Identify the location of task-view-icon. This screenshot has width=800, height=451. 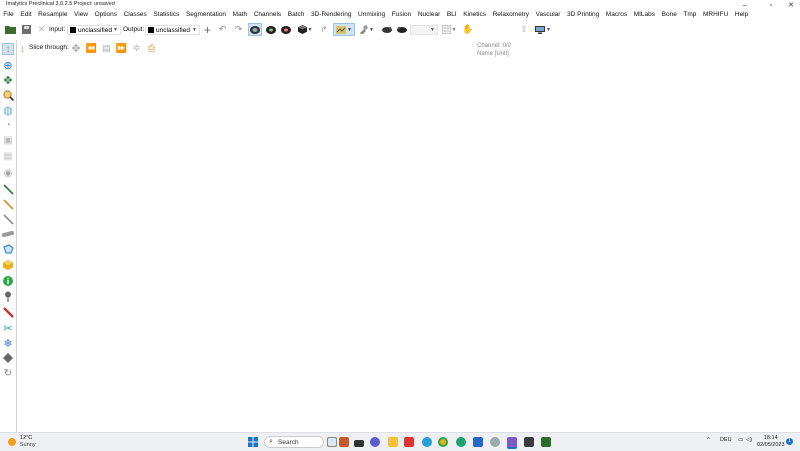
(332, 442).